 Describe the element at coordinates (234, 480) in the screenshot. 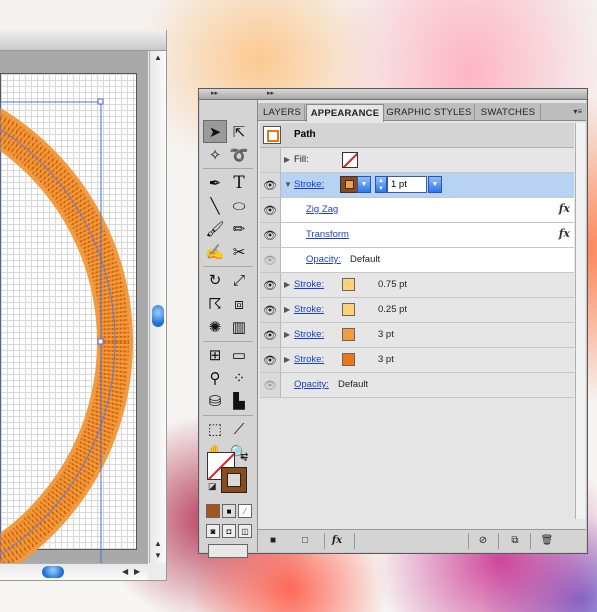

I see `stroke-swatch` at that location.